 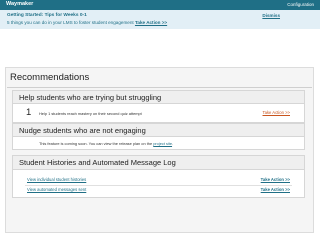 What do you see at coordinates (158, 185) in the screenshot?
I see `row-divider` at bounding box center [158, 185].